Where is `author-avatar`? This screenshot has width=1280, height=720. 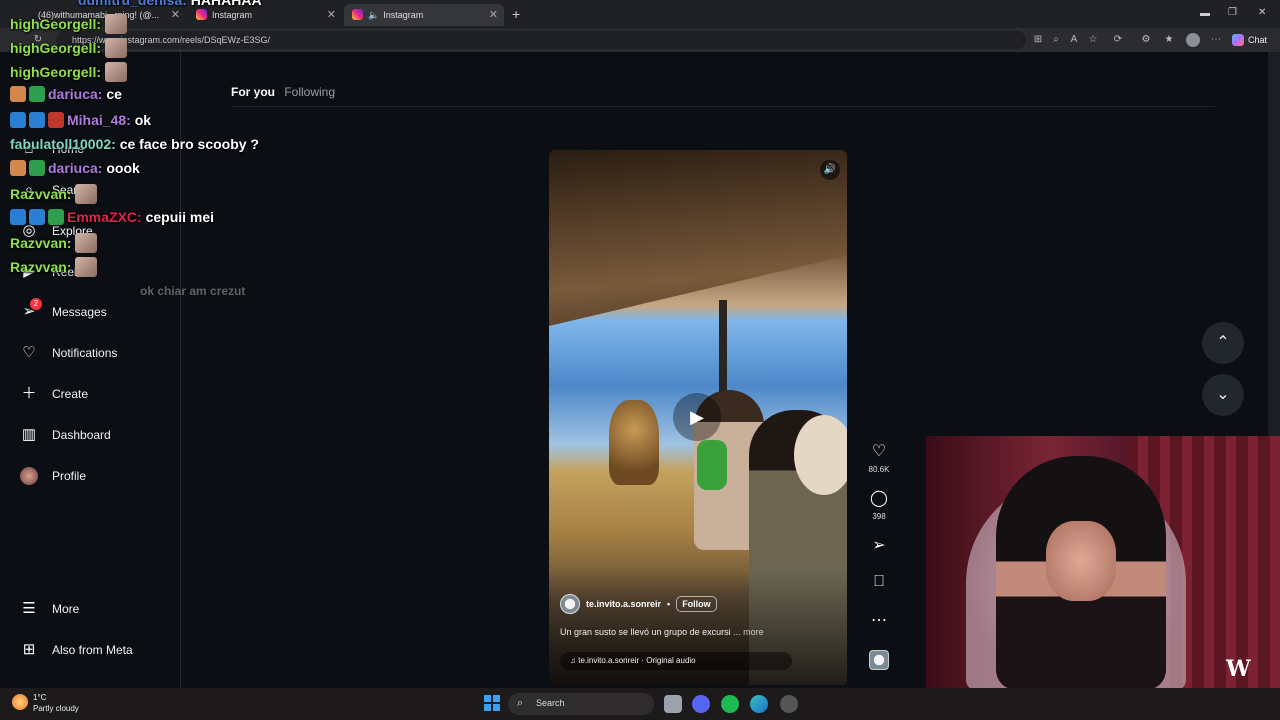
author-avatar is located at coordinates (570, 604).